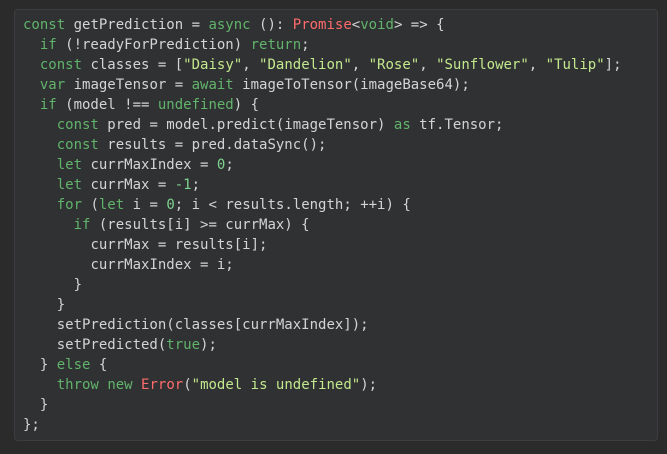 This screenshot has height=454, width=667. What do you see at coordinates (107, 105) in the screenshot?
I see `code-token: (model !==` at bounding box center [107, 105].